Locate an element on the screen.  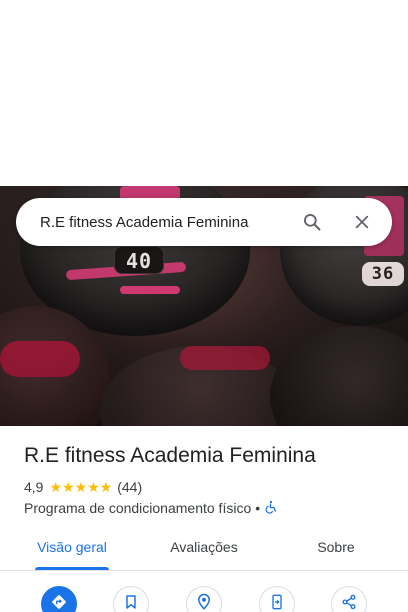
tab-about: Sobre is located at coordinates (336, 549).